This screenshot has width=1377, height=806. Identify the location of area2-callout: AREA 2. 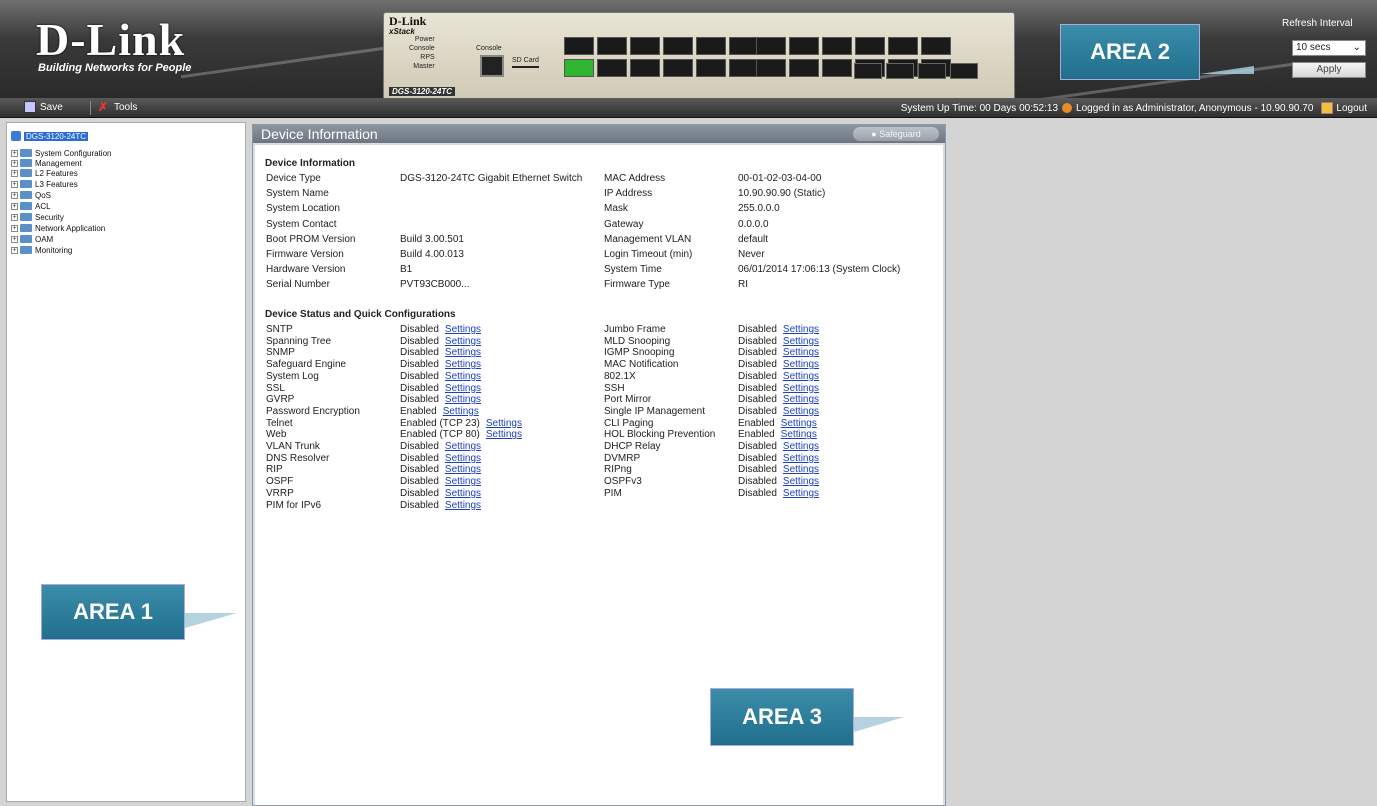
(1130, 52).